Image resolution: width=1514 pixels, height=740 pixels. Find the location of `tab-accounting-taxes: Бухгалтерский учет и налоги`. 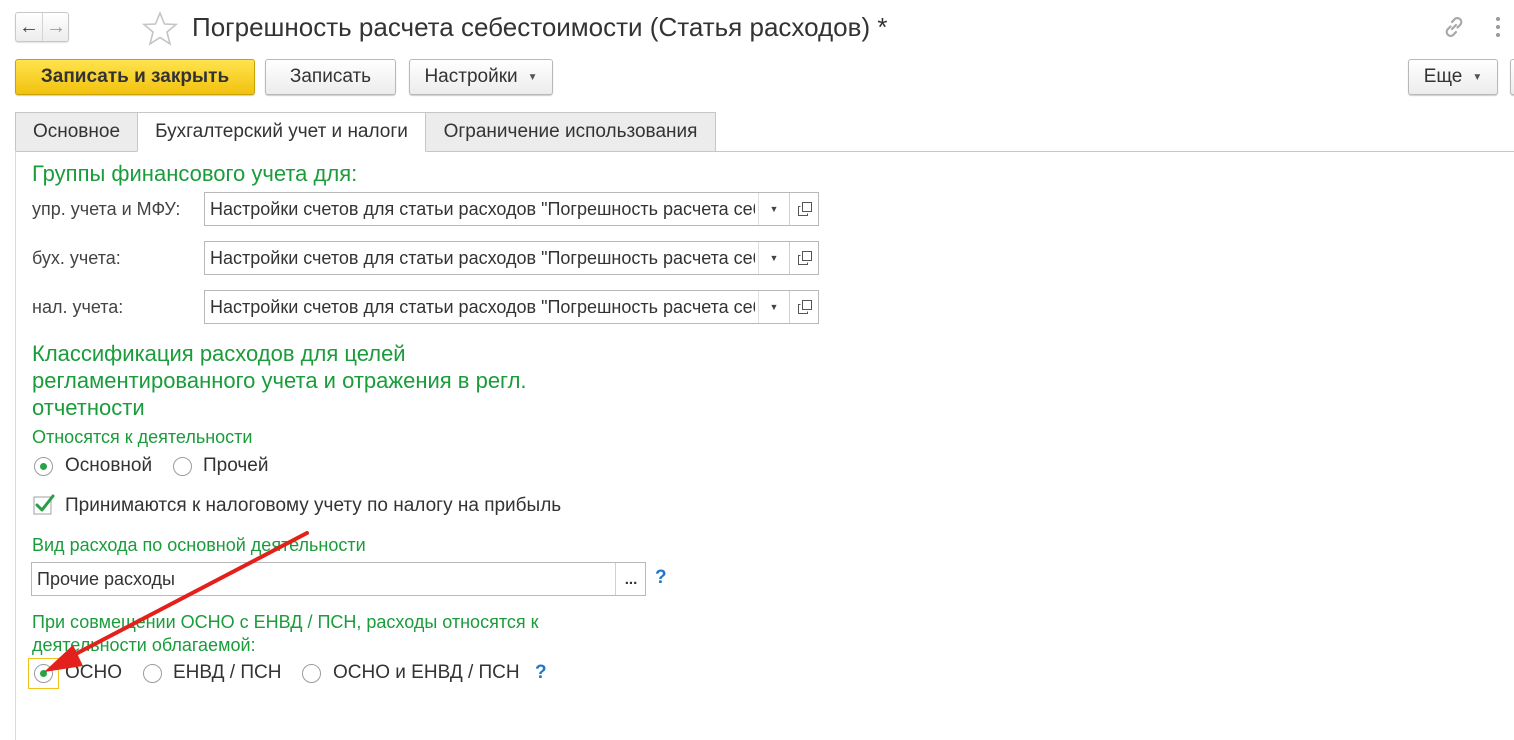

tab-accounting-taxes: Бухгалтерский учет и налоги is located at coordinates (281, 132).